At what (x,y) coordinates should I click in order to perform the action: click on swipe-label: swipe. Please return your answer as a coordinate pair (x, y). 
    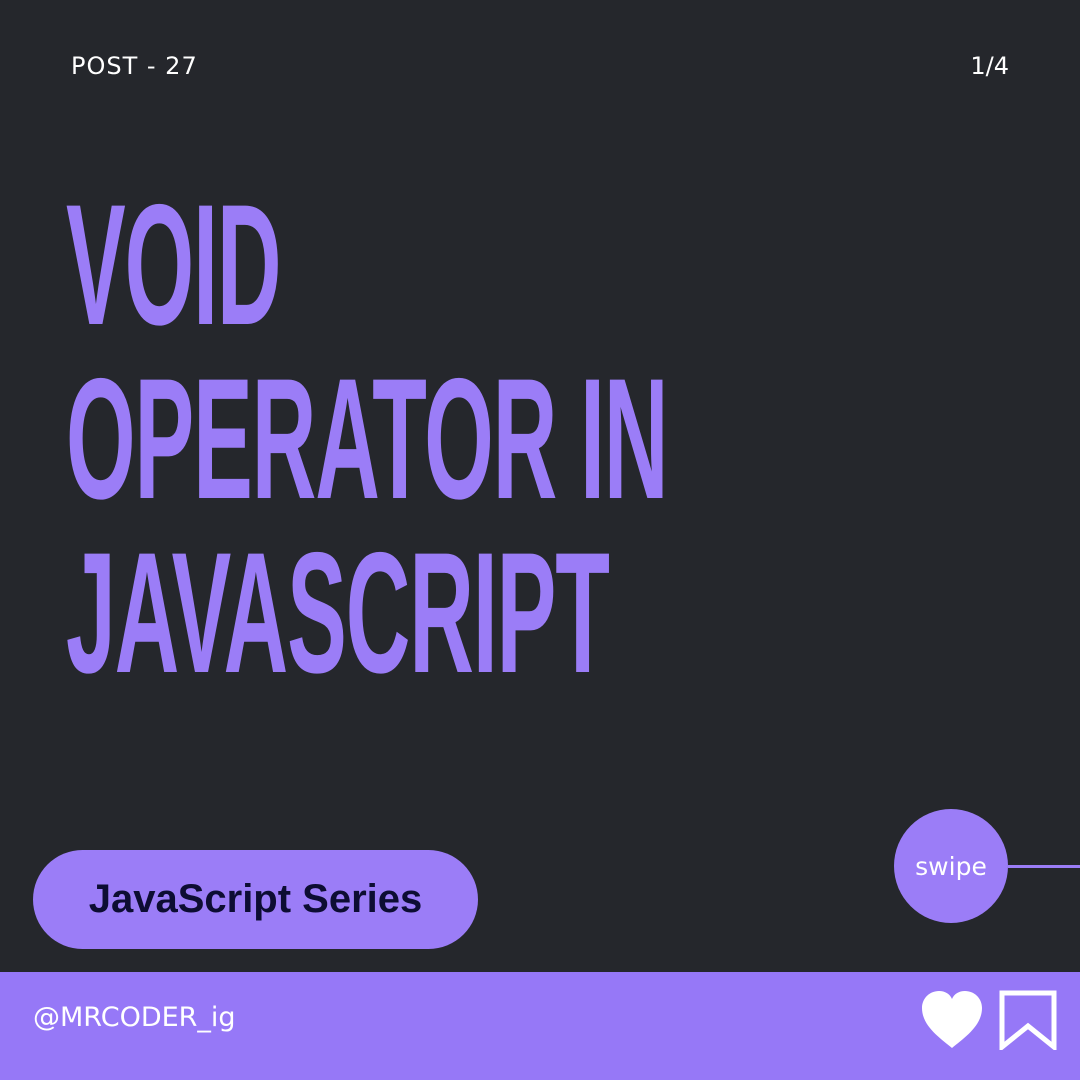
    Looking at the image, I should click on (951, 866).